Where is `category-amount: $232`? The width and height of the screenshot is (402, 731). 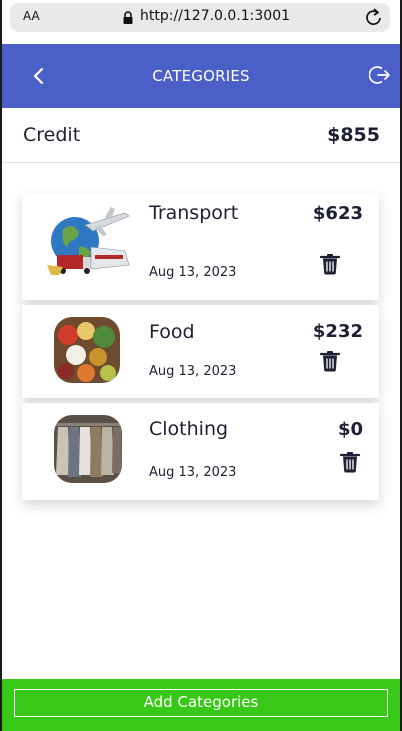
category-amount: $232 is located at coordinates (337, 331).